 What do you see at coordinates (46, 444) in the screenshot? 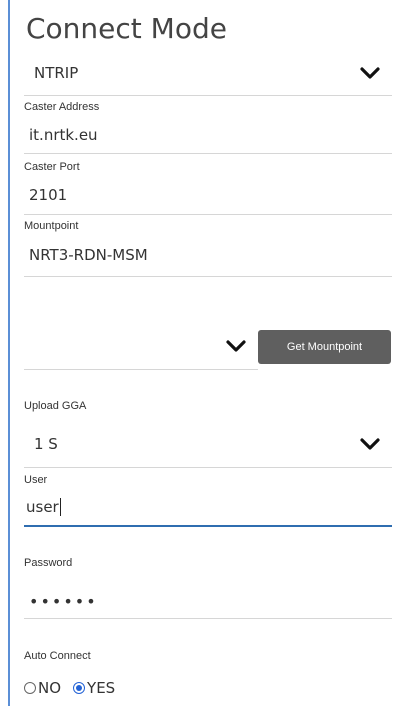
I see `upload-gga-value: 1 S` at bounding box center [46, 444].